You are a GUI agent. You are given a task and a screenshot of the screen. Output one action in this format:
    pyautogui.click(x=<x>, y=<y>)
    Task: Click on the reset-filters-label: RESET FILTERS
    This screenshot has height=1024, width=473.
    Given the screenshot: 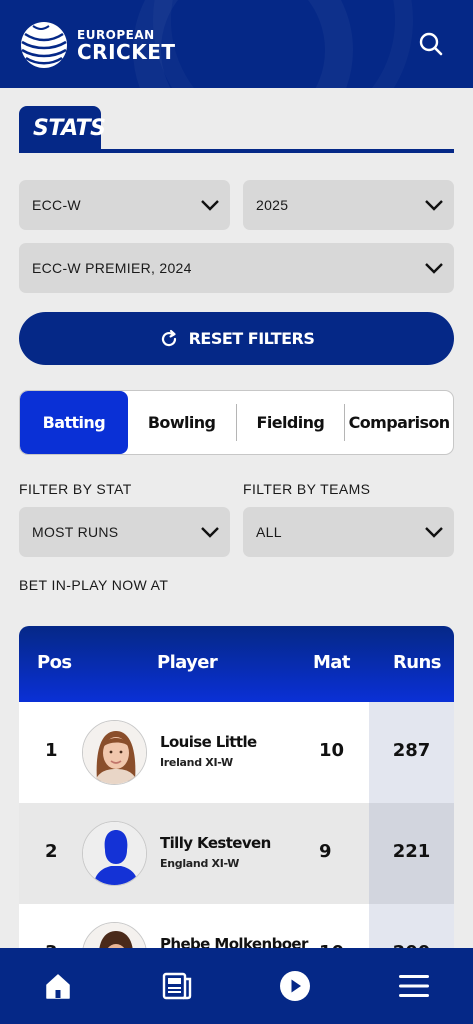 What is the action you would take?
    pyautogui.click(x=251, y=338)
    